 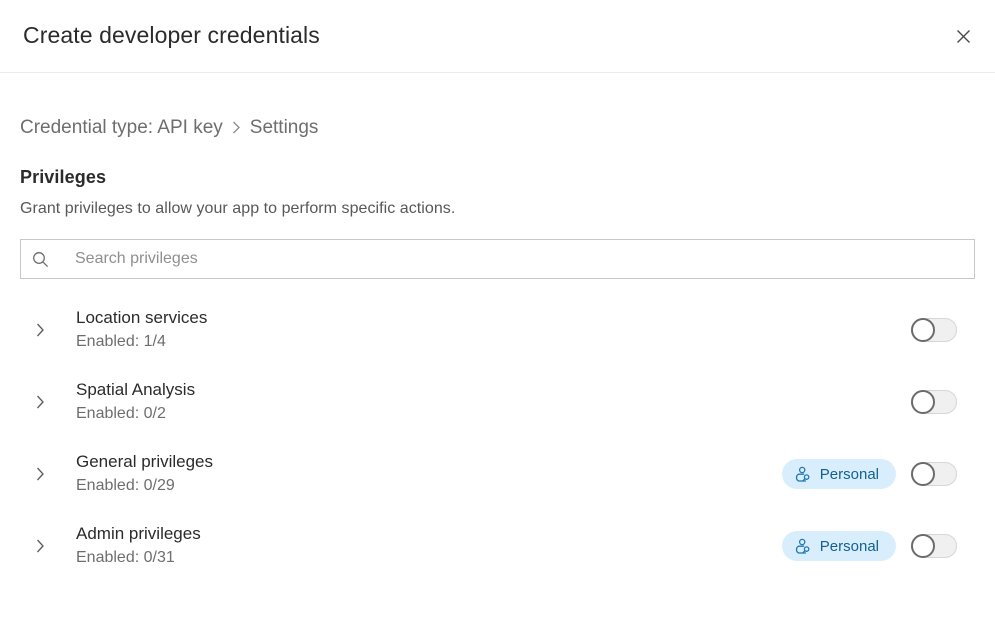 I want to click on privilege-row-location-services: Location services Enabled: 1/4, so click(x=497, y=330).